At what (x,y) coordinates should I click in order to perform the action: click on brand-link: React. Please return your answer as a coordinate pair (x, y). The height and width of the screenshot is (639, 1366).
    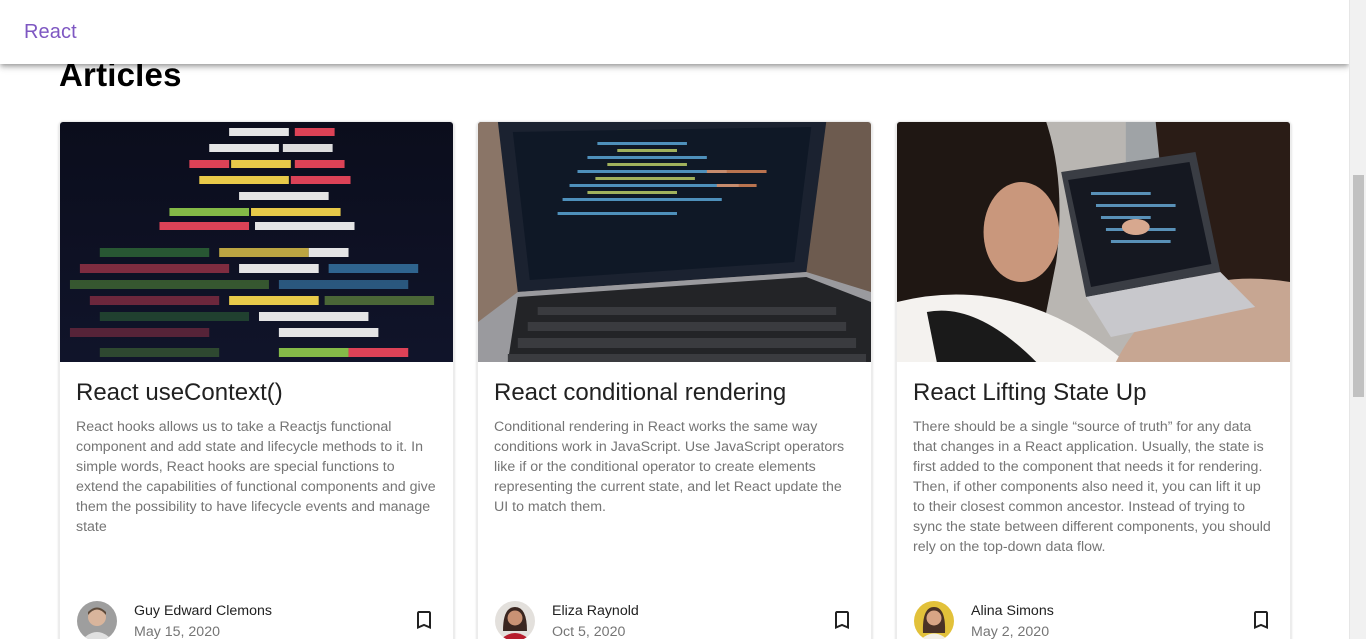
    Looking at the image, I should click on (50, 32).